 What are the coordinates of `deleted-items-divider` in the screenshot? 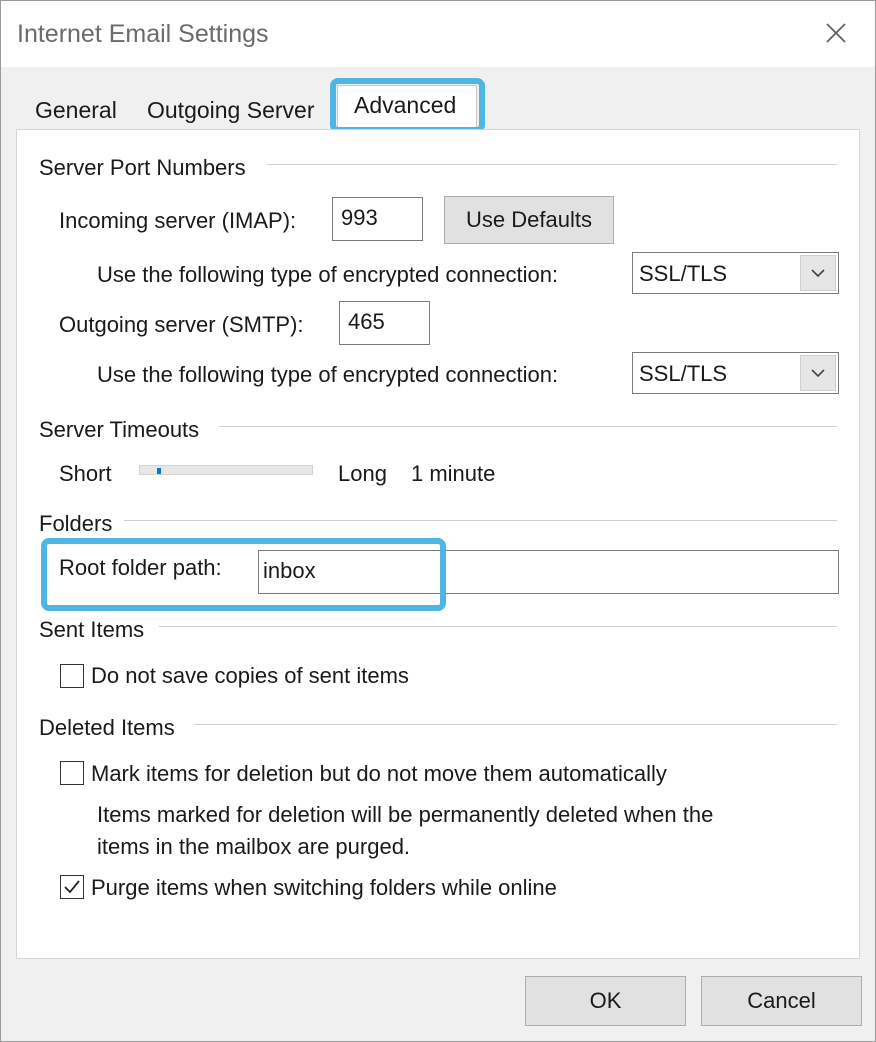 It's located at (515, 724).